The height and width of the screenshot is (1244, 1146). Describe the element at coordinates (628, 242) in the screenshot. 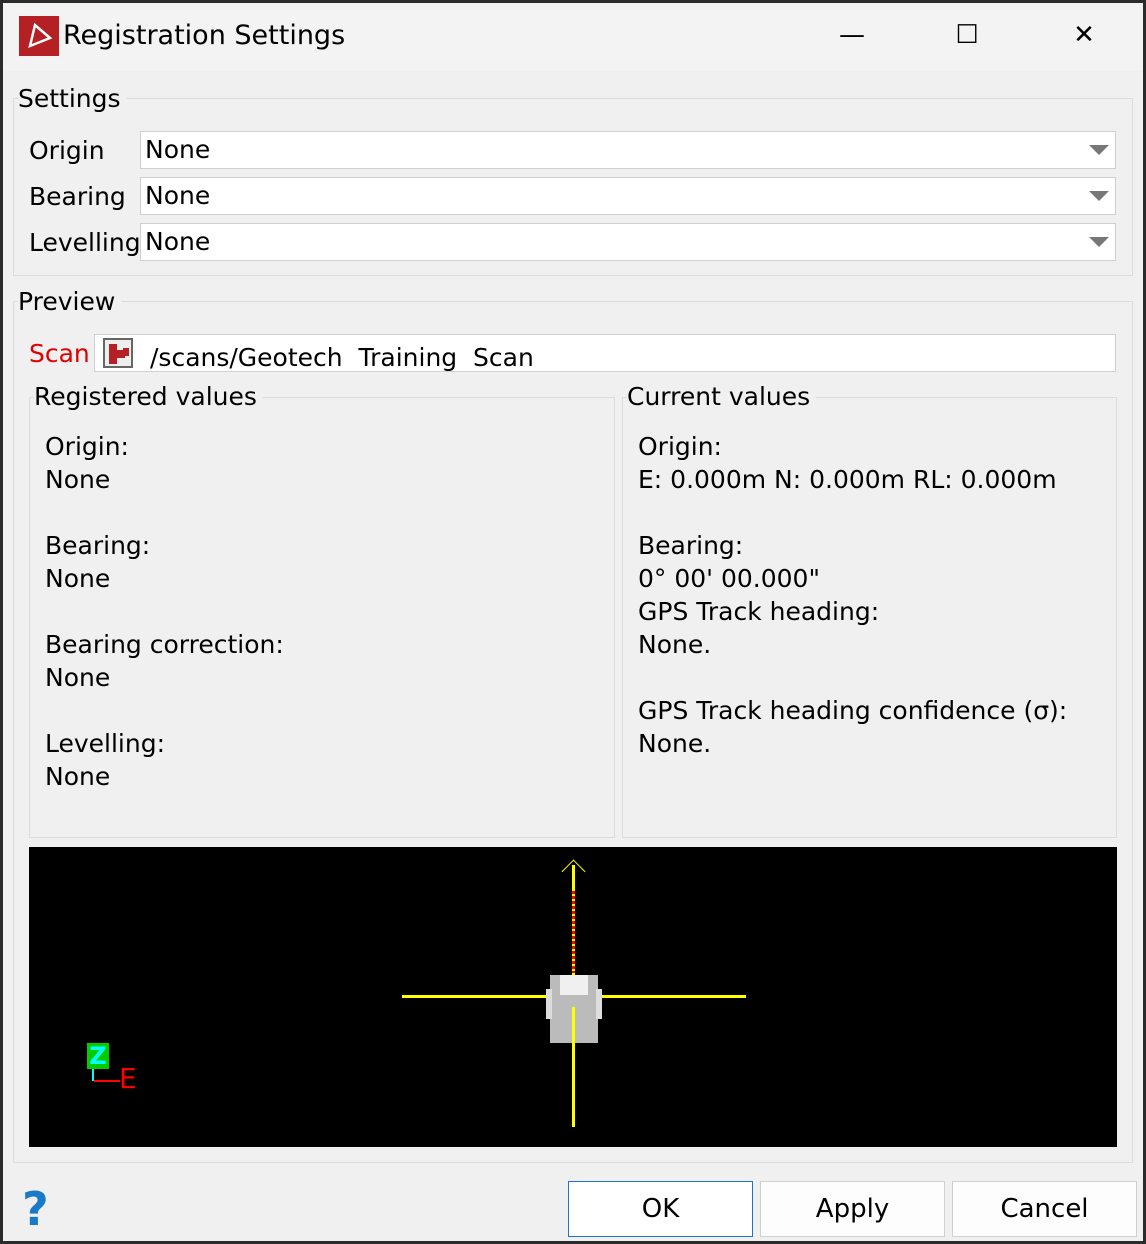

I see `levelling-select: None` at that location.